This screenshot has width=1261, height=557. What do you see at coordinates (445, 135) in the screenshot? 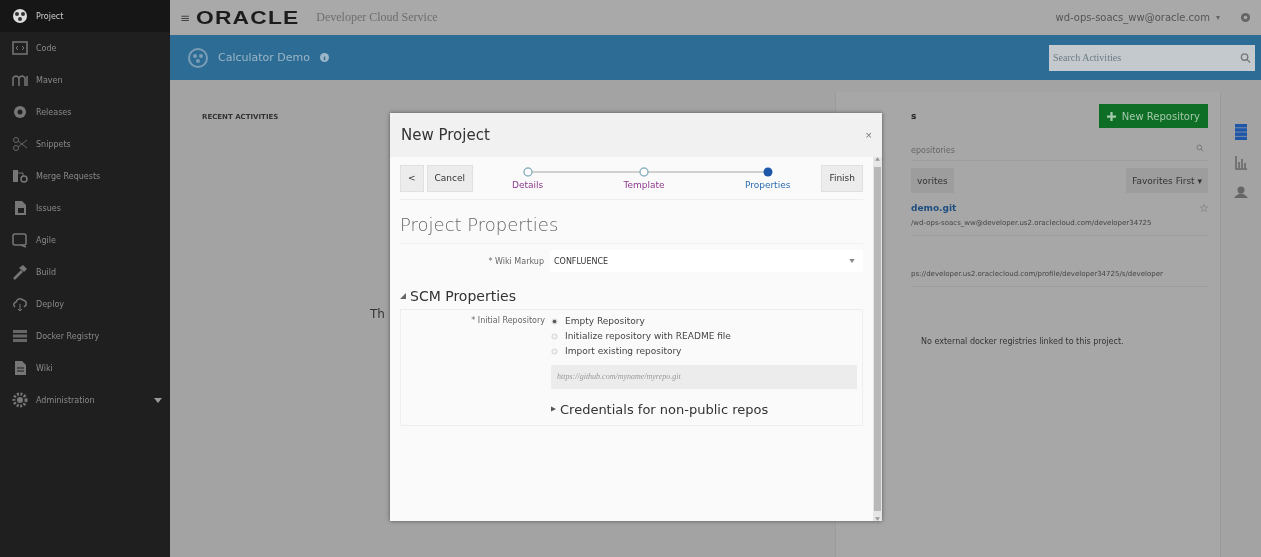
I see `dialog-title: New Project` at bounding box center [445, 135].